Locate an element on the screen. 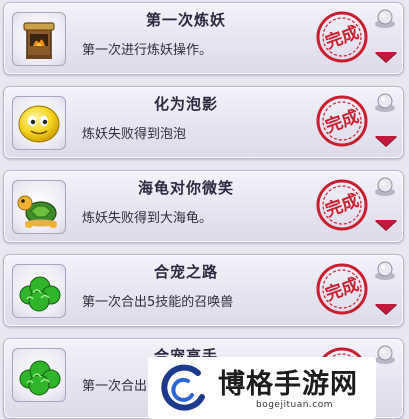 The width and height of the screenshot is (409, 419). watermark-text: 博格手游网 is located at coordinates (288, 384).